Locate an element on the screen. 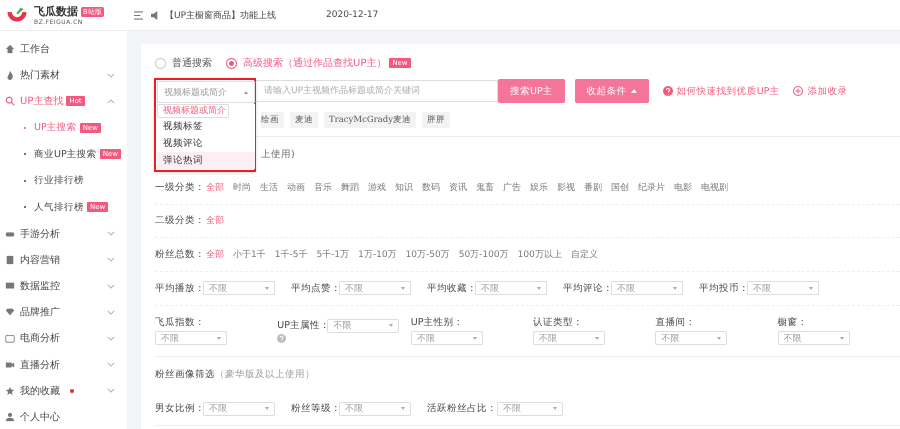 The height and width of the screenshot is (429, 900). filter-option: 动画 is located at coordinates (296, 187).